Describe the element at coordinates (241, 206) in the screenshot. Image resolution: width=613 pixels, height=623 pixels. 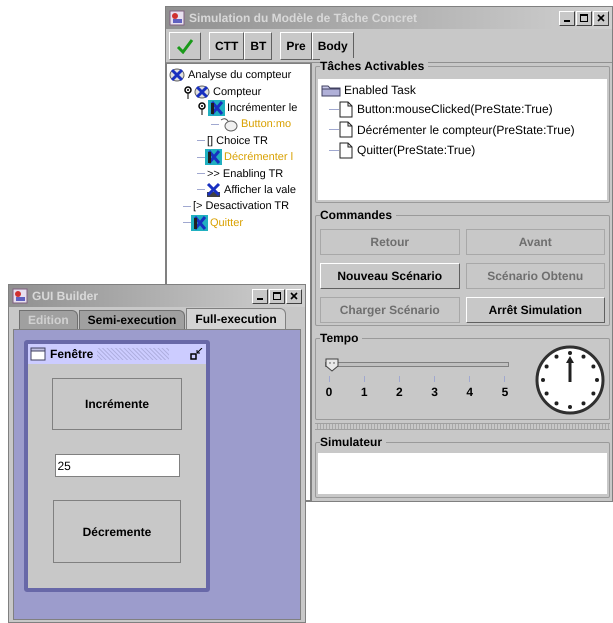
I see `tree-item: [> Desactivation TR` at that location.